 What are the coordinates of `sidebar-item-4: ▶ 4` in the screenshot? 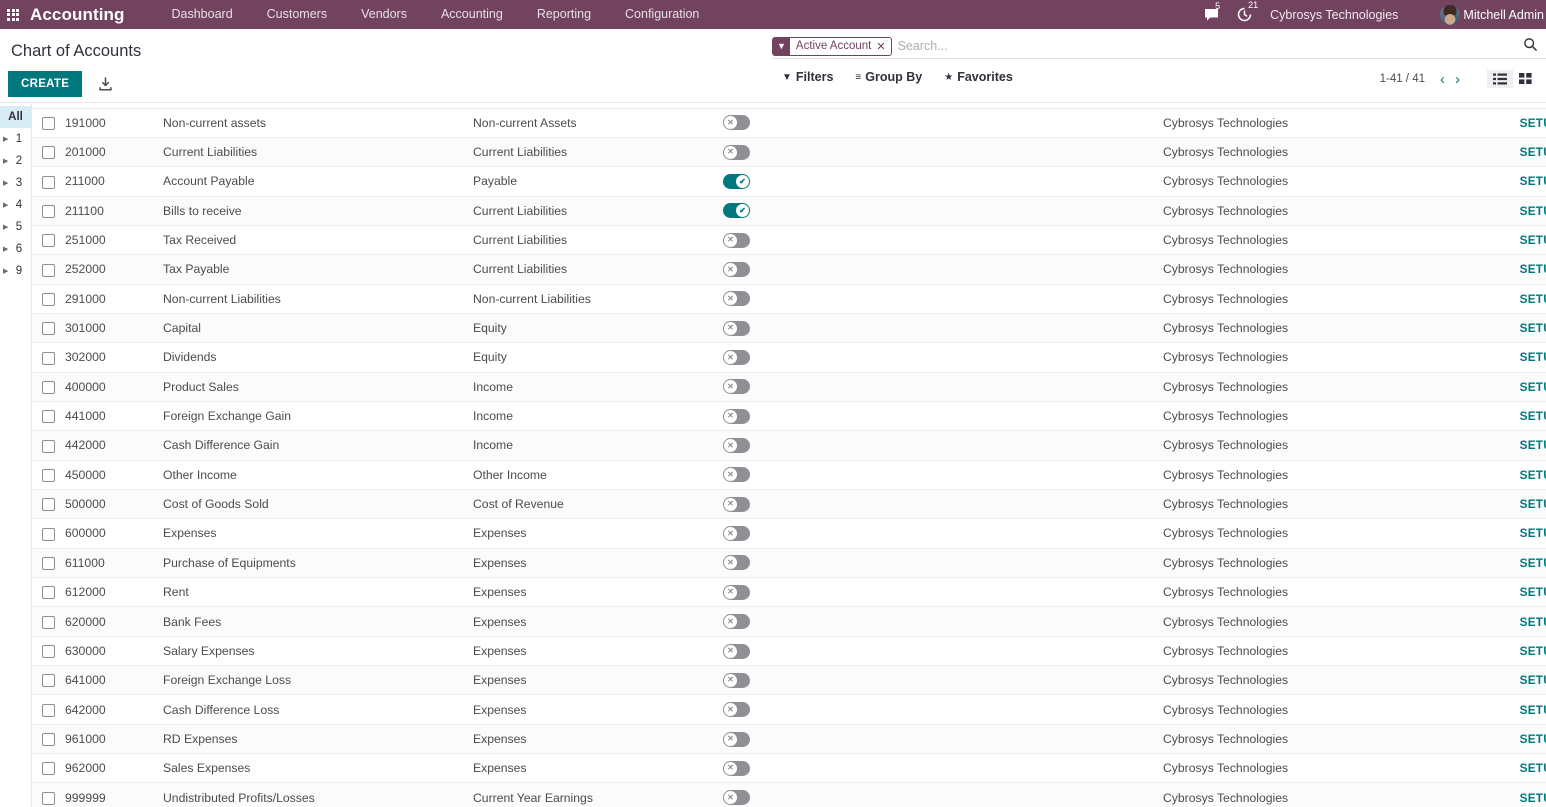 It's located at (15, 205).